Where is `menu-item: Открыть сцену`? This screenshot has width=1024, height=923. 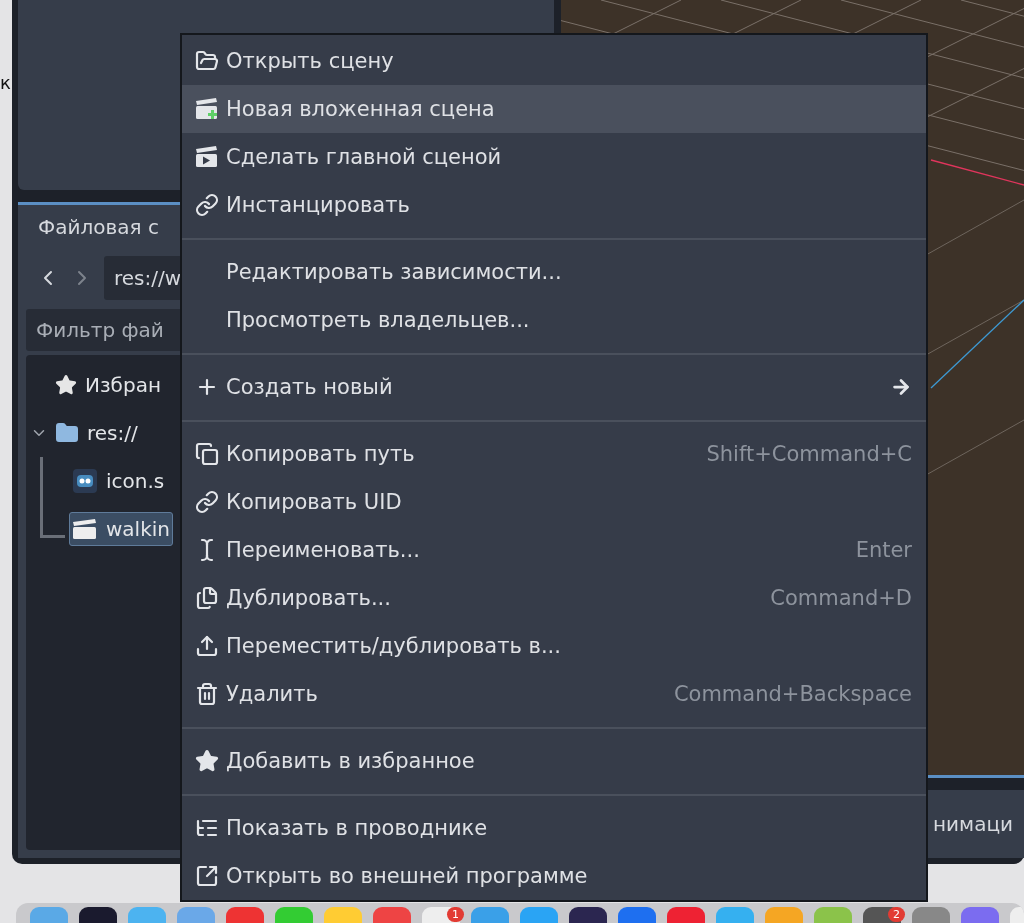 menu-item: Открыть сцену is located at coordinates (554, 61).